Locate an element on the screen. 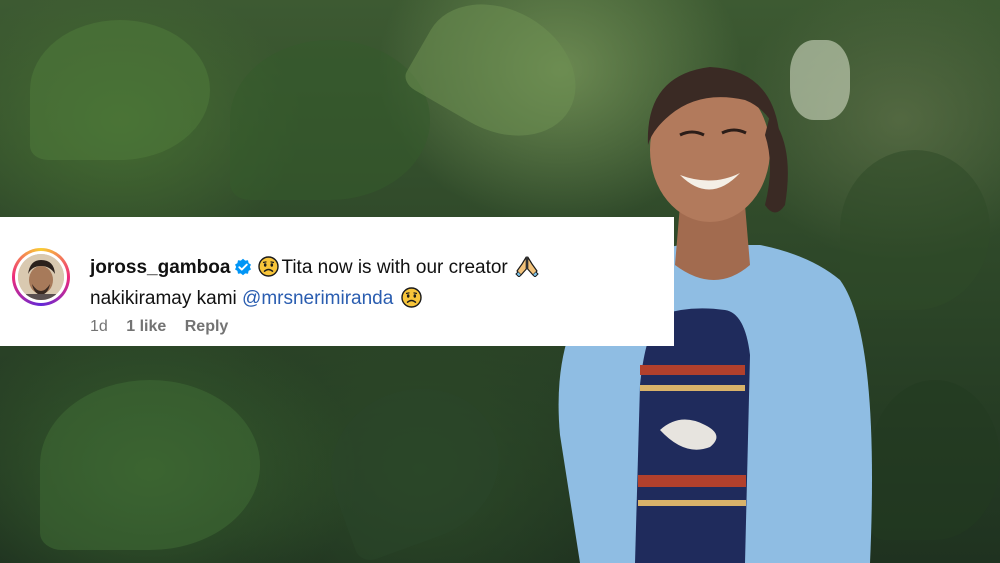 This screenshot has height=563, width=1000. comment-meta: 1d 1 like Reply is located at coordinates (166, 327).